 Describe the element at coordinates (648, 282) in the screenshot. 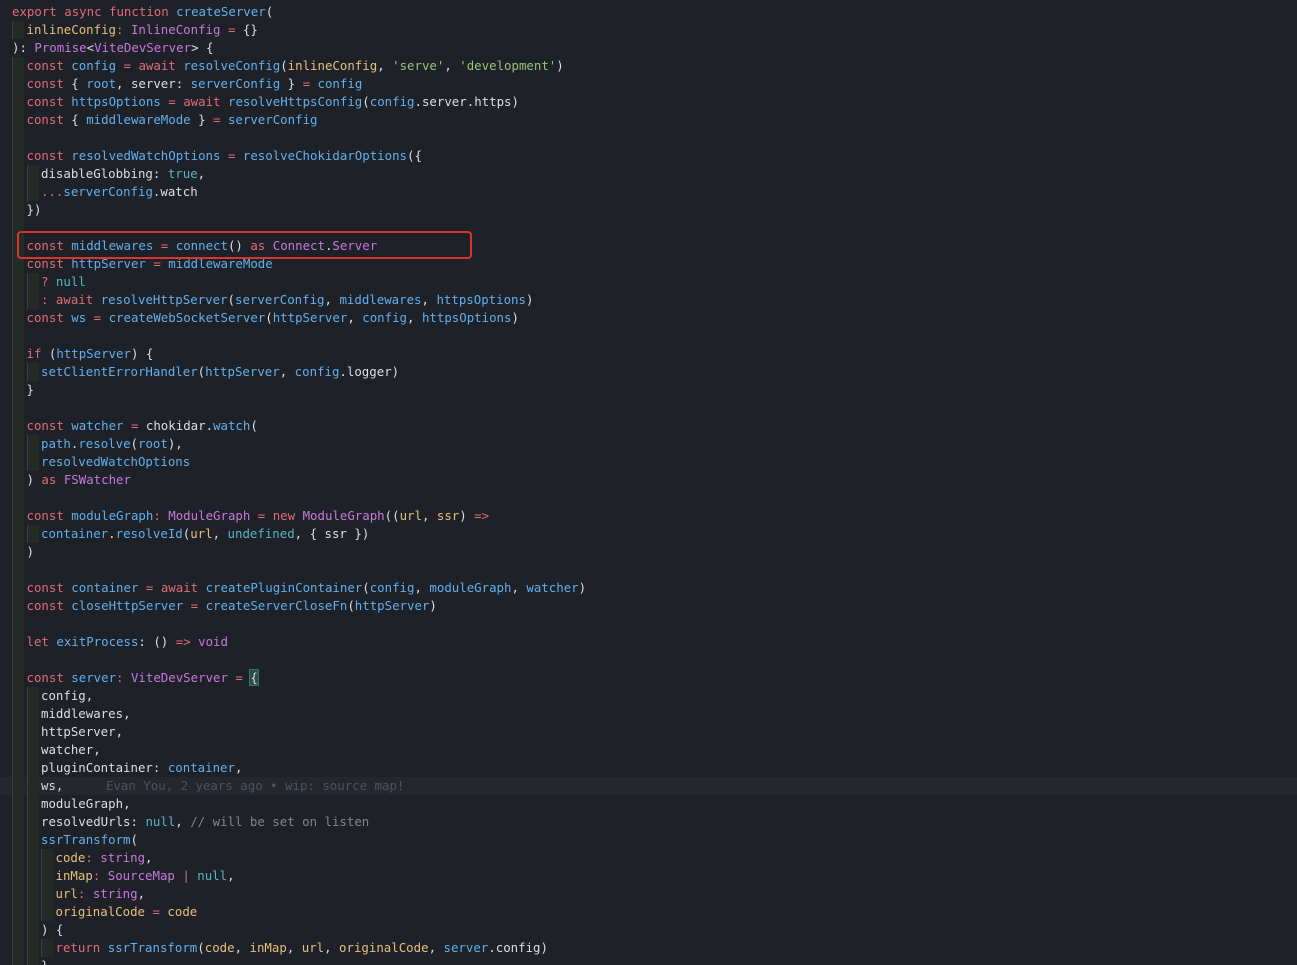

I see `code-line: ? null` at that location.